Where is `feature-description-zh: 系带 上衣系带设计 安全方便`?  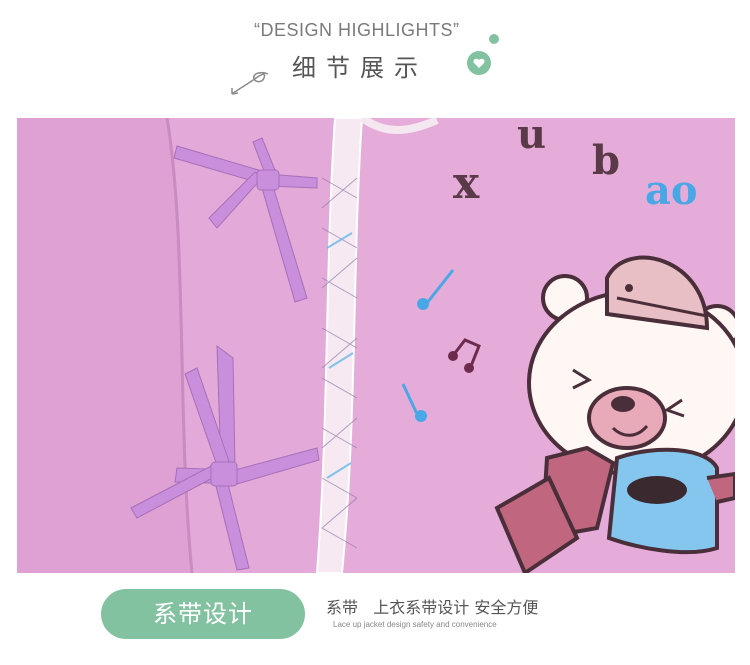
feature-description-zh: 系带 上衣系带设计 安全方便 is located at coordinates (432, 607).